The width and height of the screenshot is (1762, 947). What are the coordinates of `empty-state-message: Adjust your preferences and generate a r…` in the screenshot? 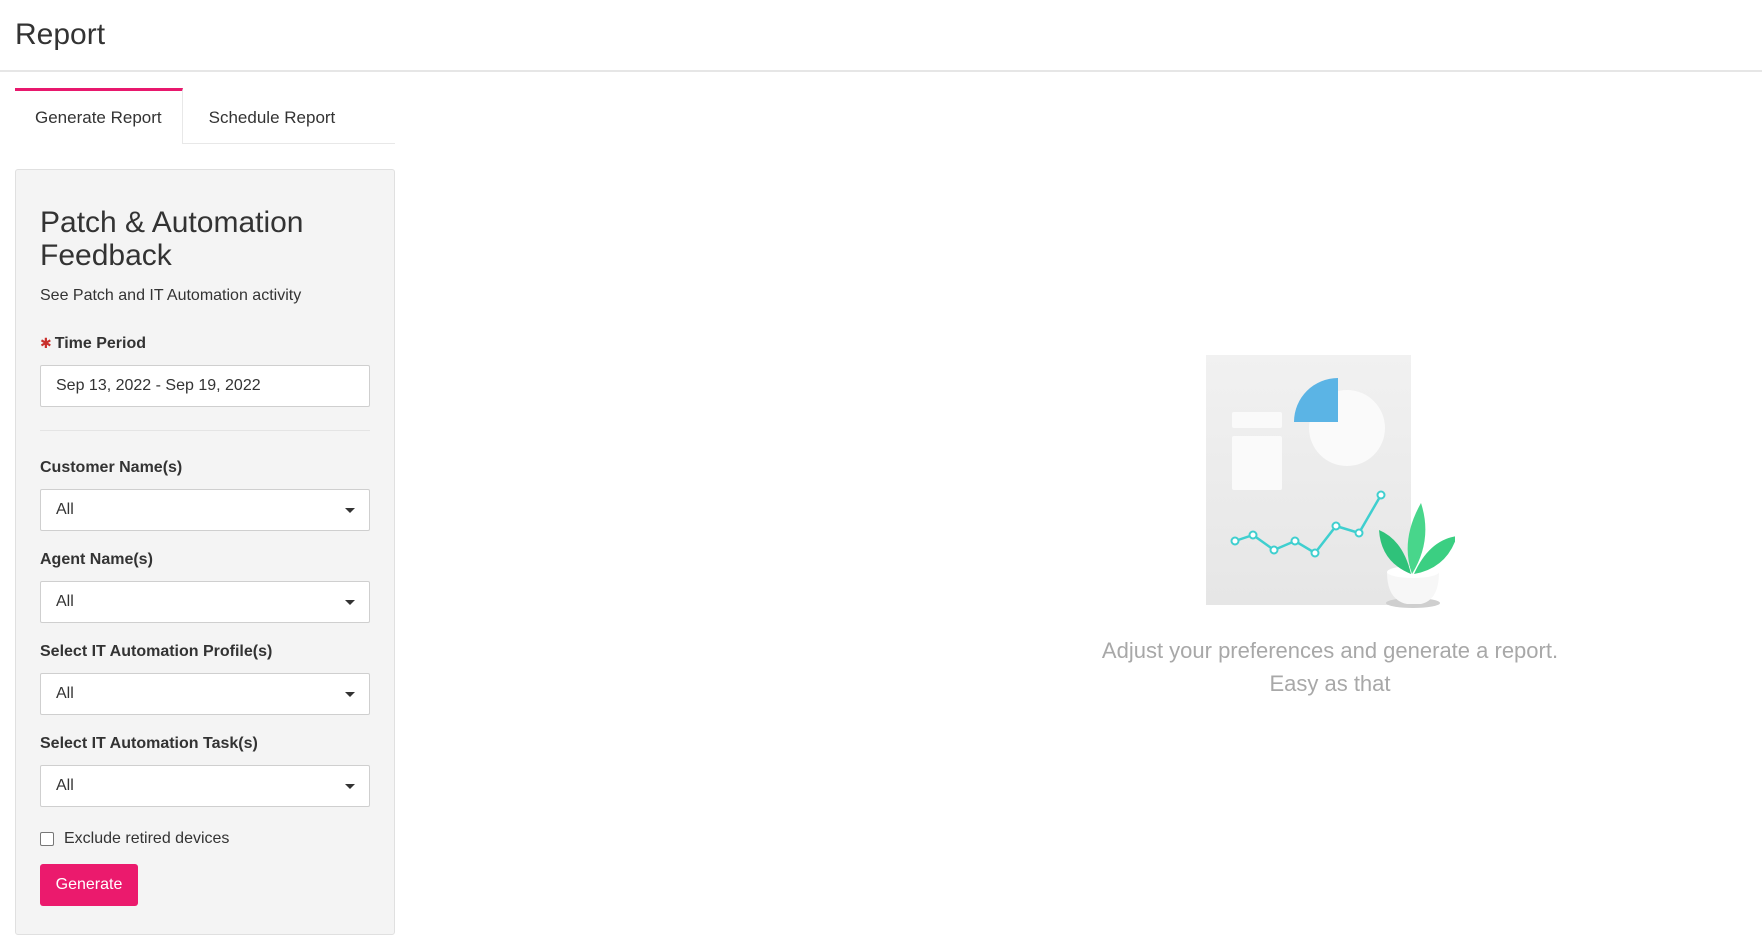 It's located at (1330, 667).